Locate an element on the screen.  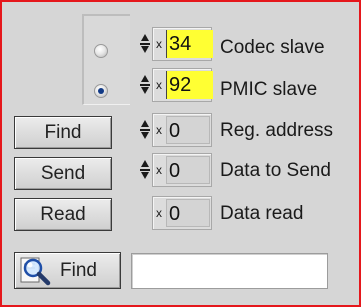
data-read-label: Data read is located at coordinates (262, 213).